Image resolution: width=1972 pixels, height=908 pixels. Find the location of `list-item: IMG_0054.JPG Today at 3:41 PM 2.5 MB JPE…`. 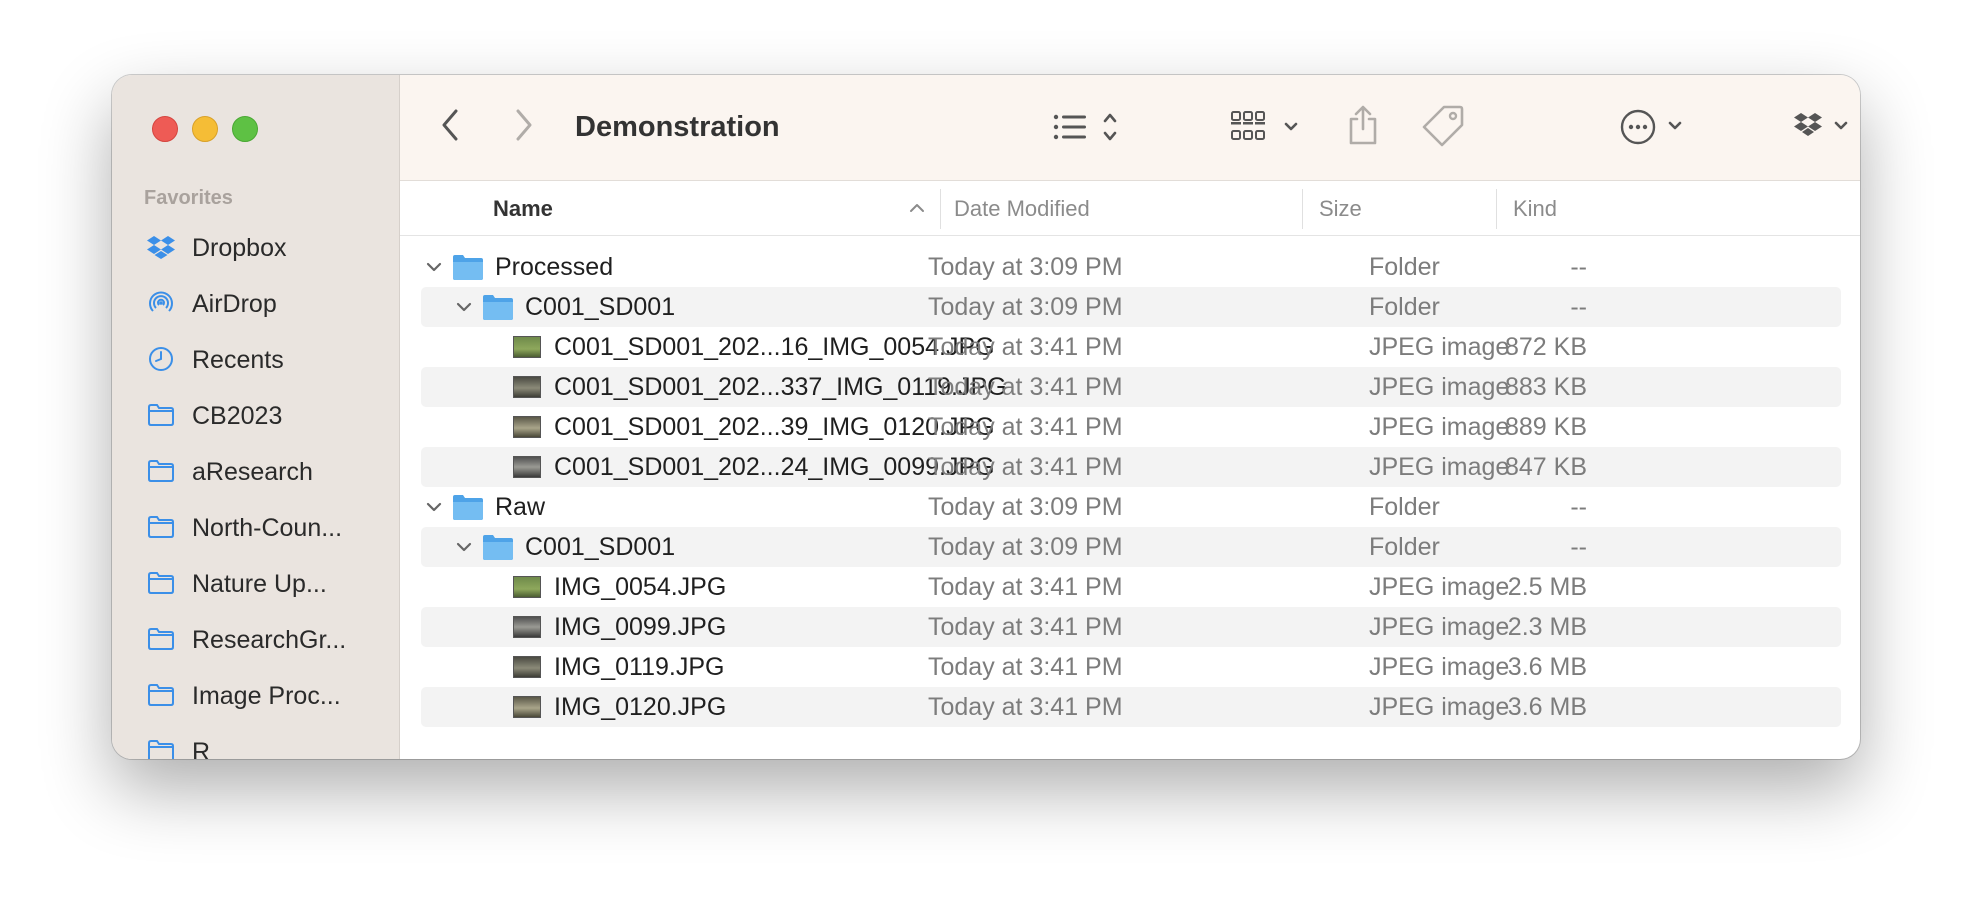

list-item: IMG_0054.JPG Today at 3:41 PM 2.5 MB JPE… is located at coordinates (1131, 587).